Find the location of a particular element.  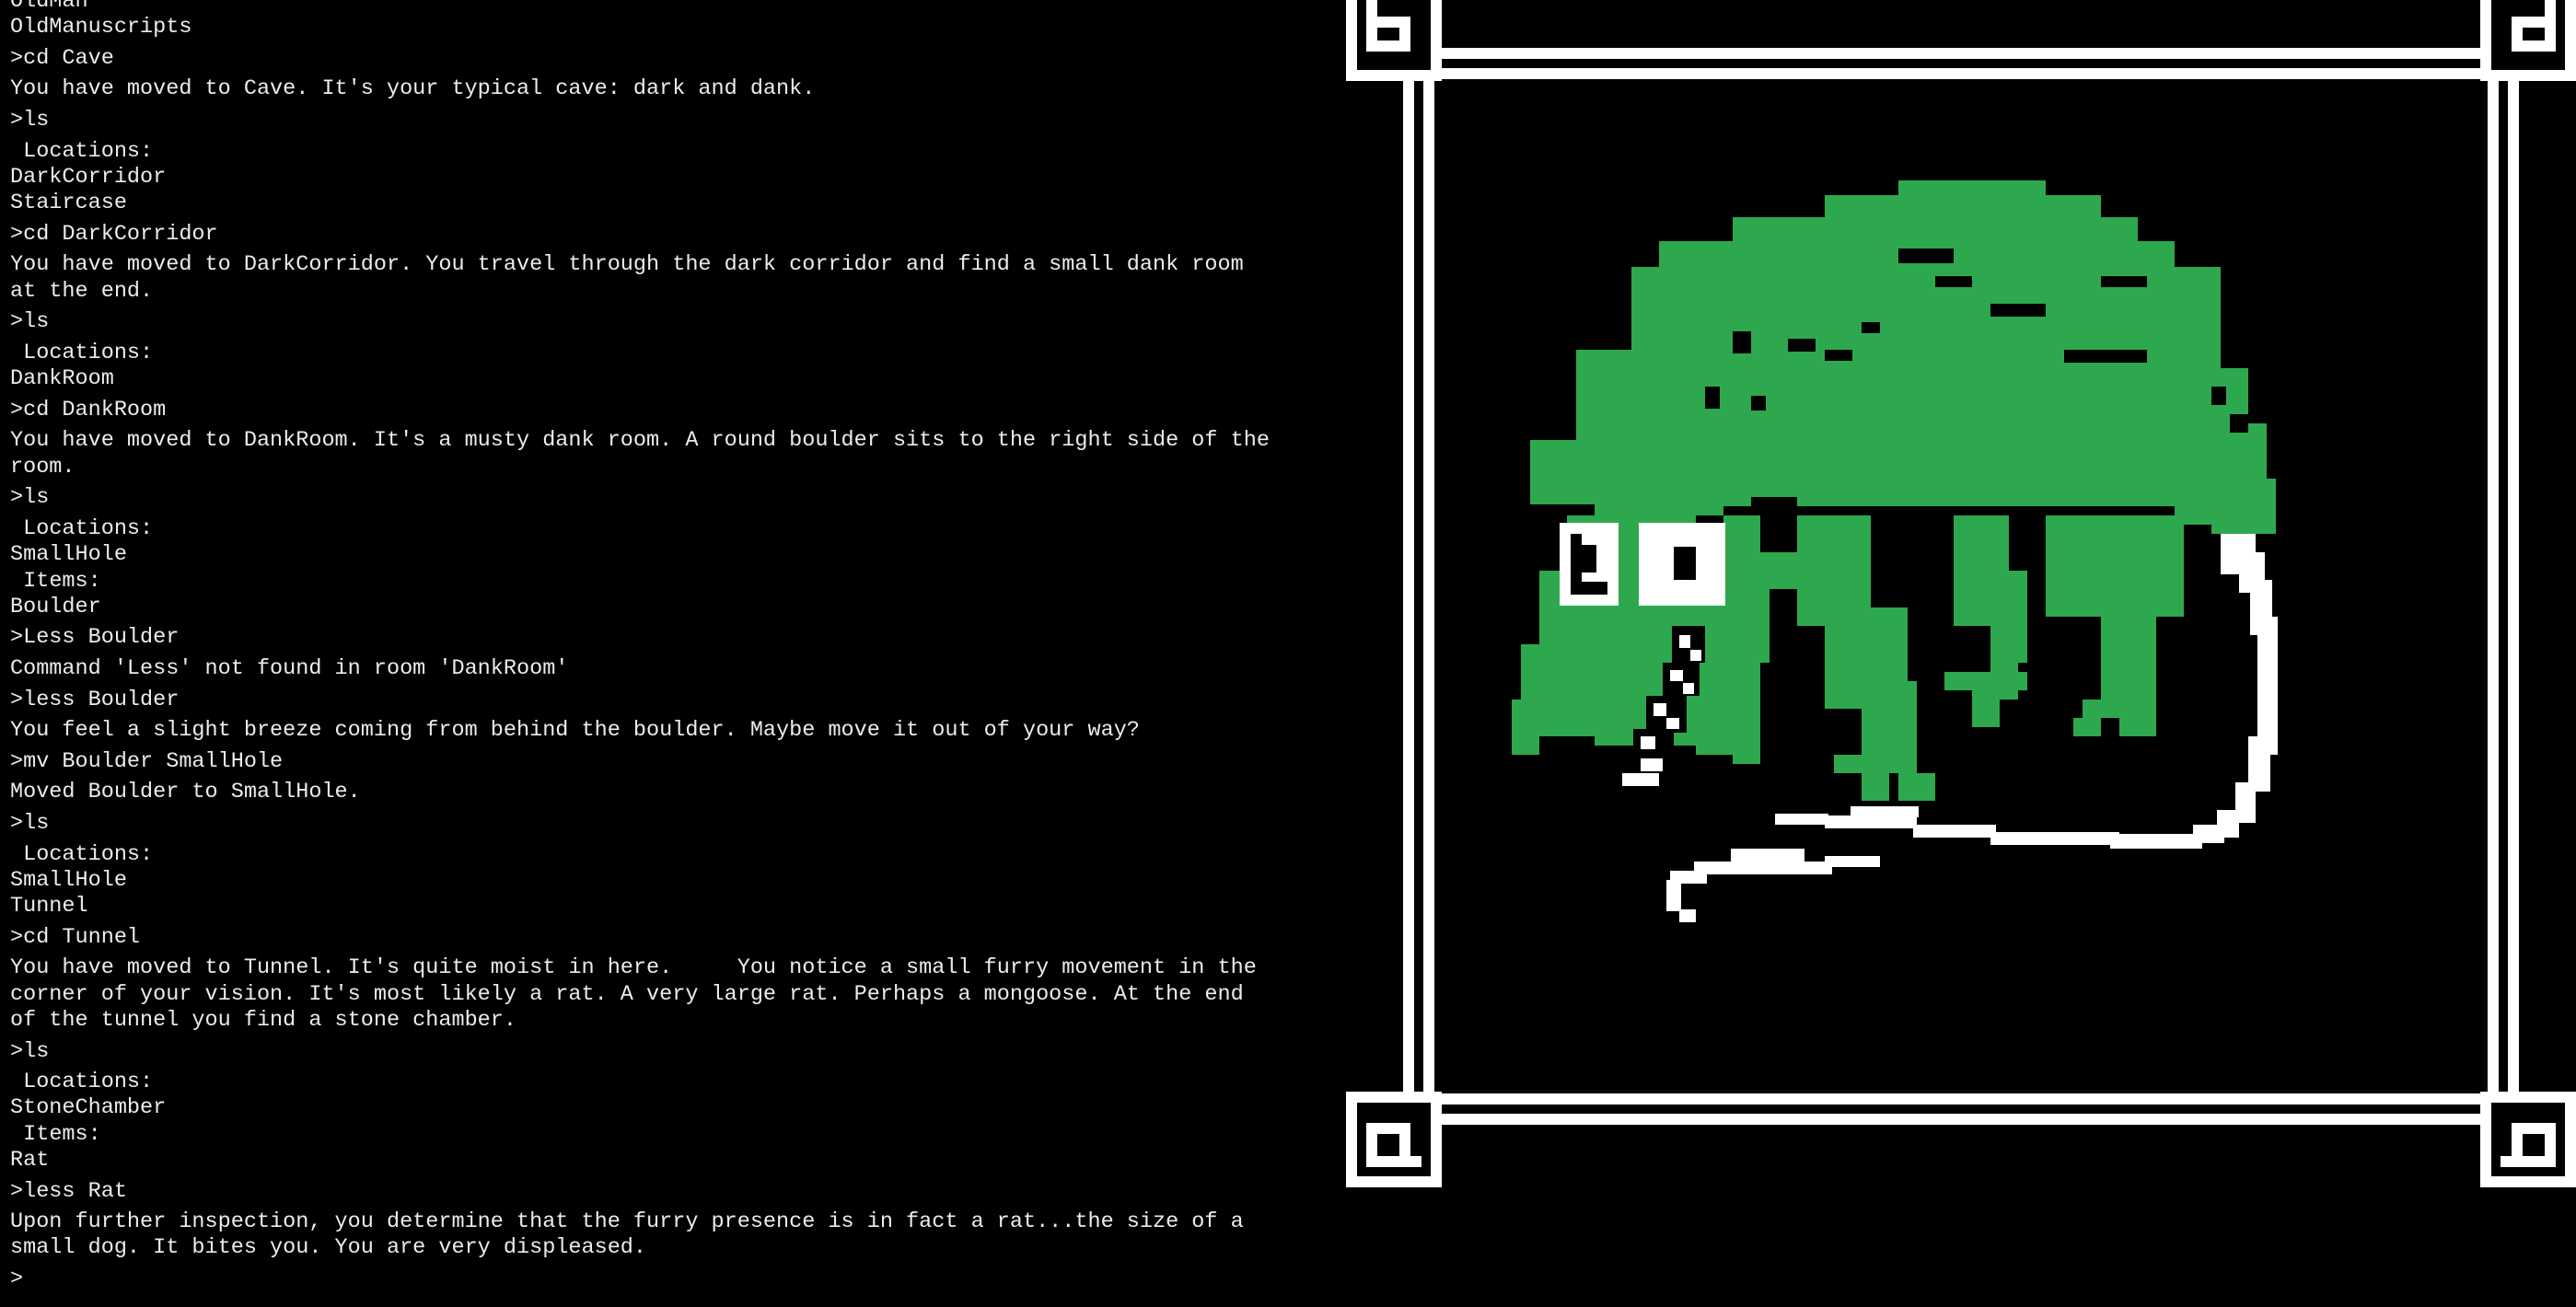

terminal-output-line: OldMan is located at coordinates (49, 7).